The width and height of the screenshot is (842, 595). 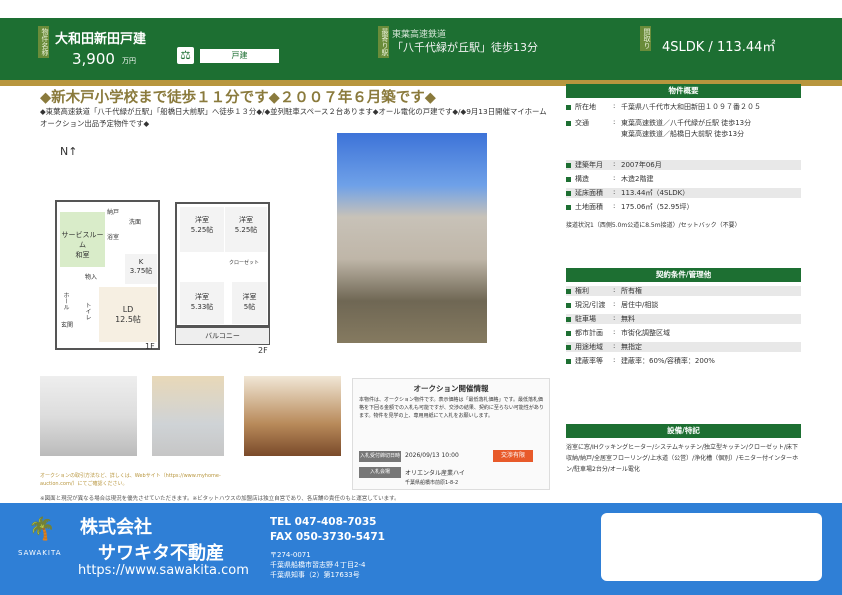 What do you see at coordinates (292, 416) in the screenshot?
I see `living-room-photo` at bounding box center [292, 416].